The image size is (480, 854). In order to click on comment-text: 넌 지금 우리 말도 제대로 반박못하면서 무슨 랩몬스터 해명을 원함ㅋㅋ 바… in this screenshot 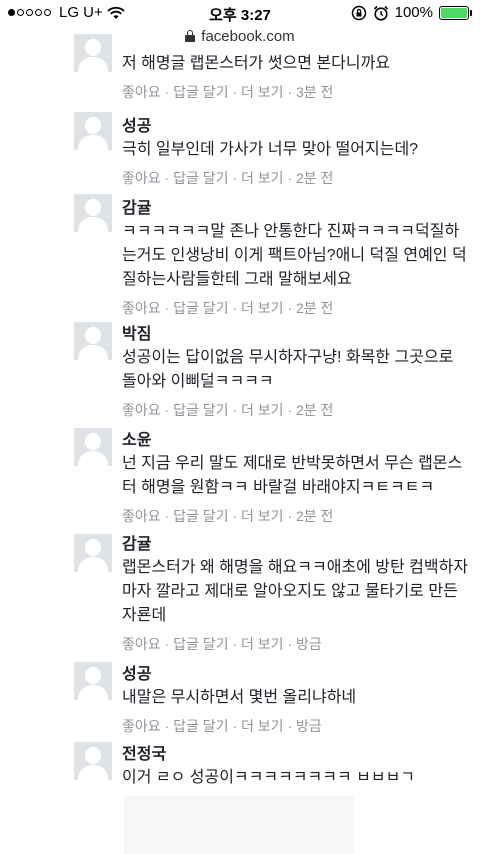, I will do `click(292, 475)`.